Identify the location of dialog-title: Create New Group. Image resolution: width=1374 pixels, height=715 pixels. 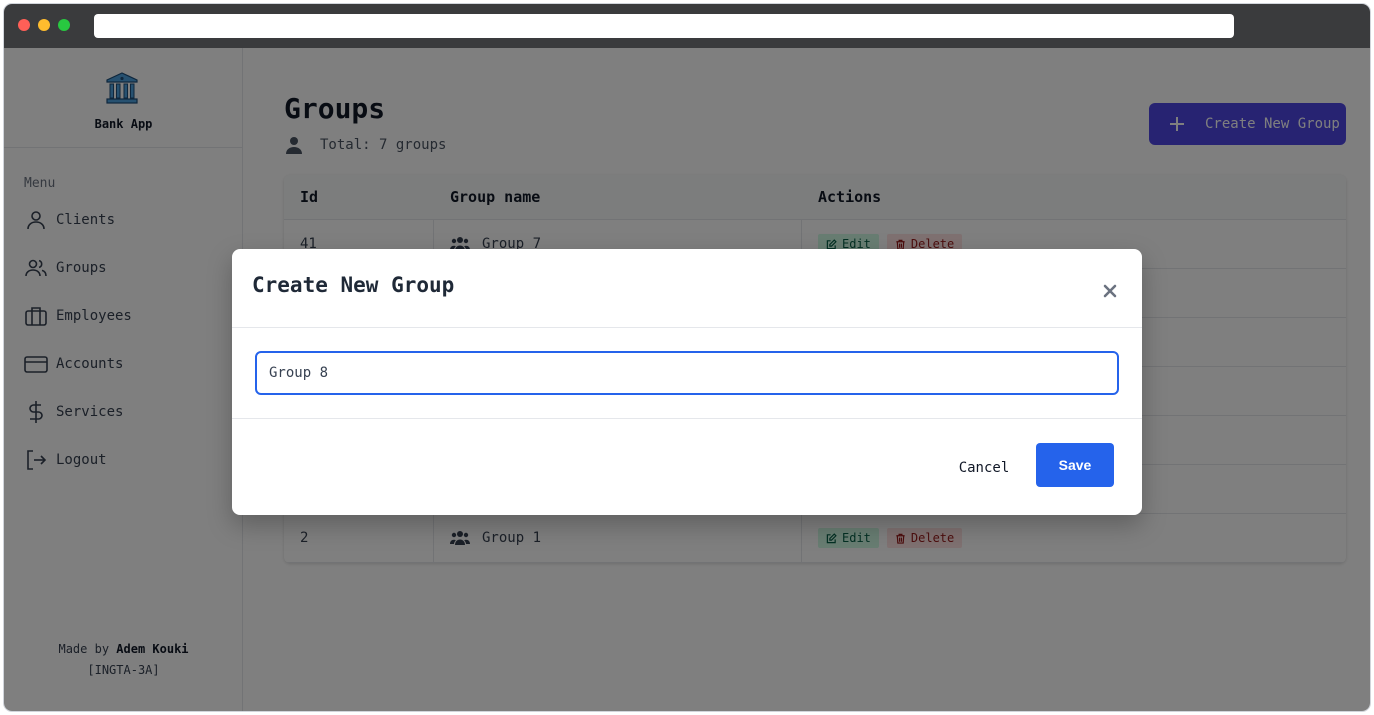
(353, 285).